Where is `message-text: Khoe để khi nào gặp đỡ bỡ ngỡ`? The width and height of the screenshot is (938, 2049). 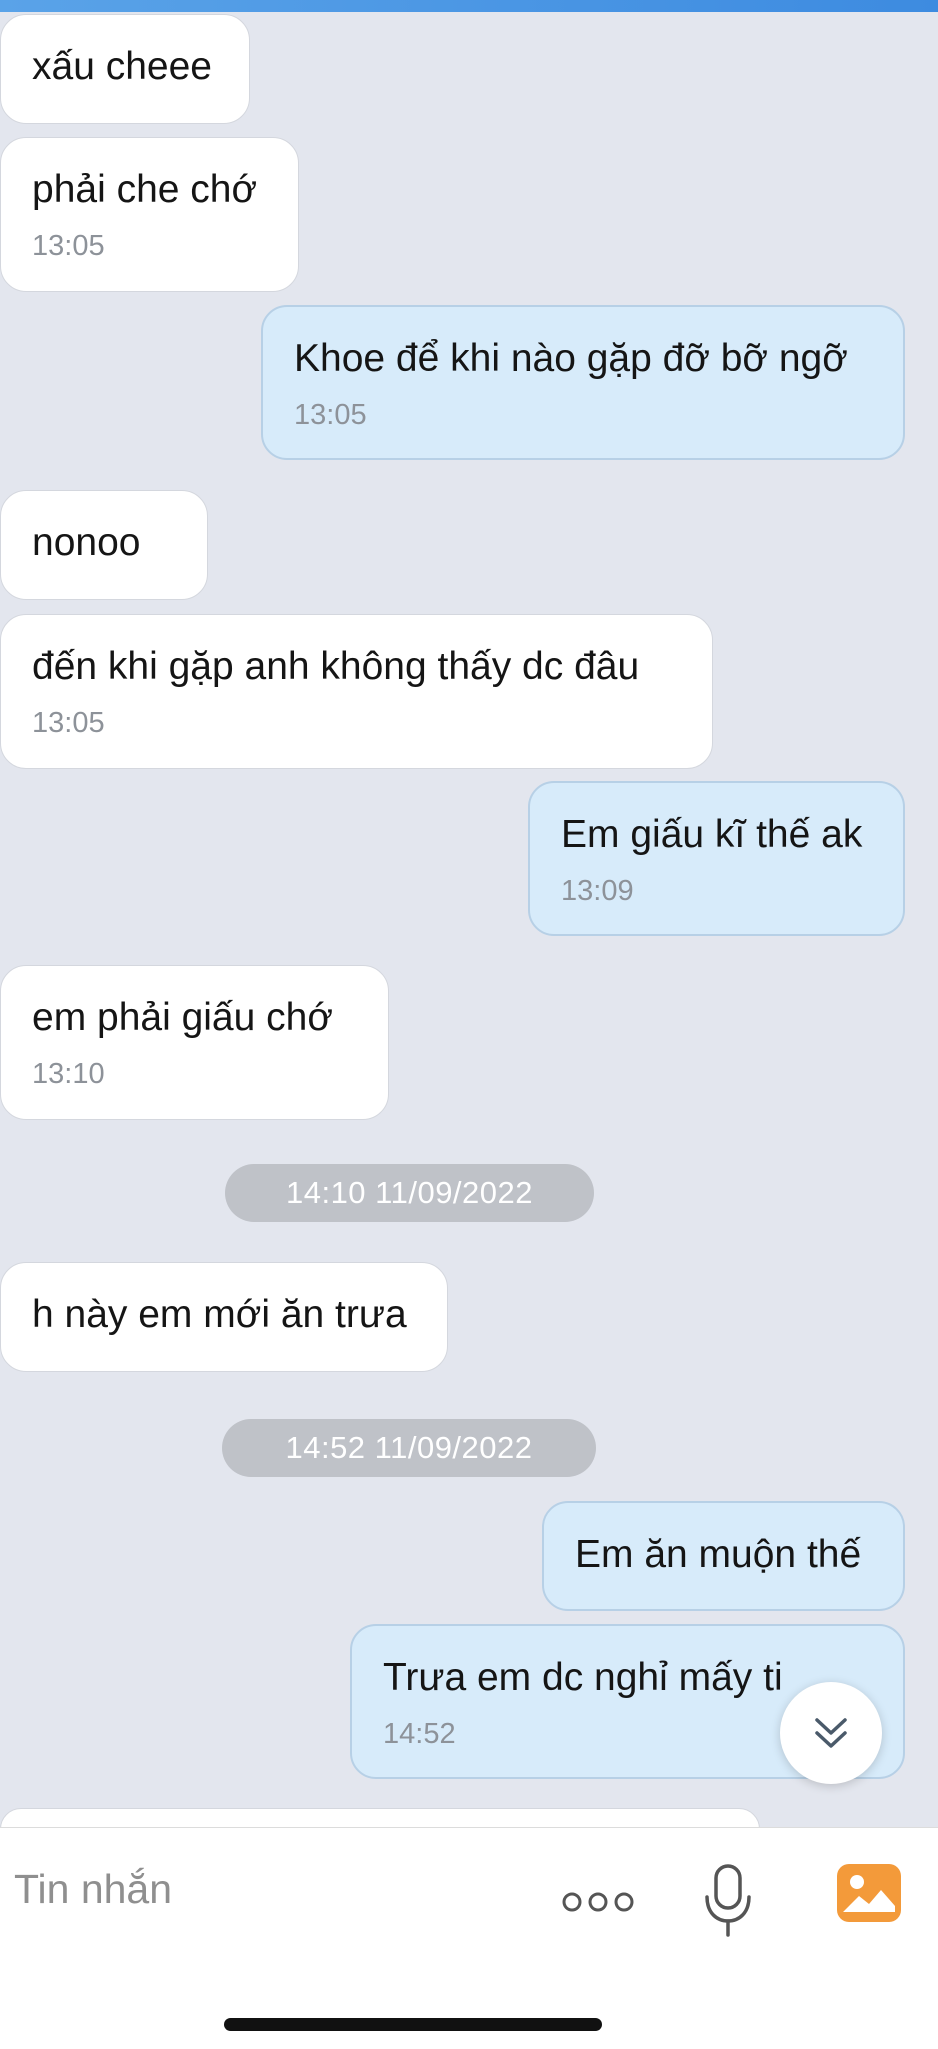 message-text: Khoe để khi nào gặp đỡ bỡ ngỡ is located at coordinates (571, 358).